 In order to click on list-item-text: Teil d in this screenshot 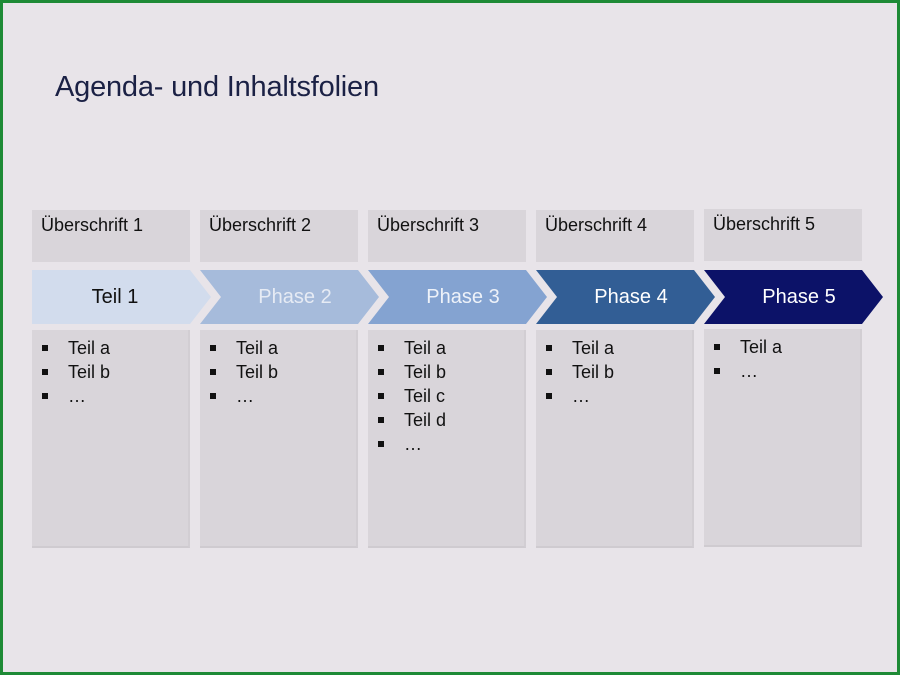, I will do `click(425, 420)`.